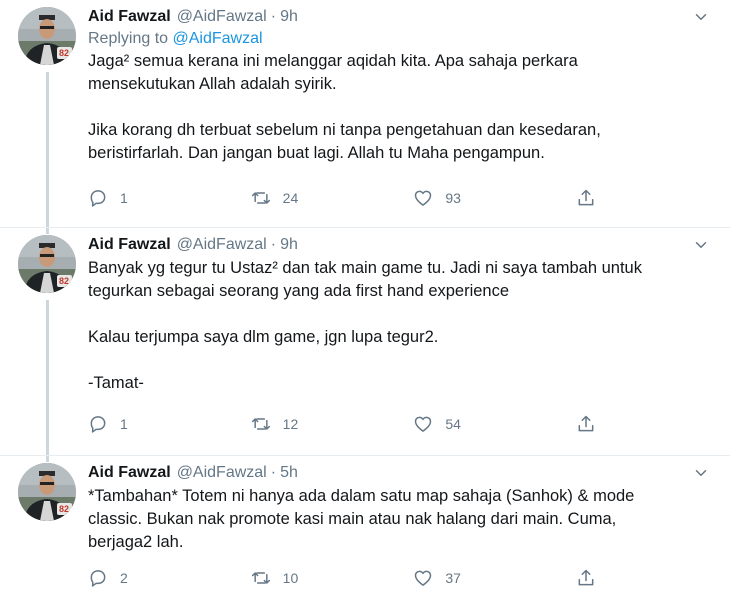 The width and height of the screenshot is (730, 608). Describe the element at coordinates (290, 424) in the screenshot. I see `retweet-count: 12` at that location.